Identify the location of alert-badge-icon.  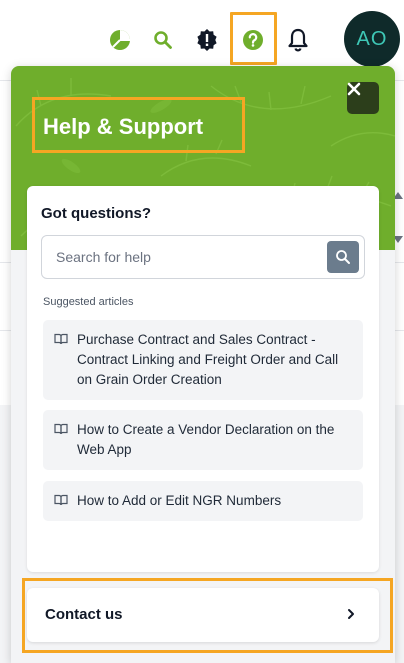
(207, 40).